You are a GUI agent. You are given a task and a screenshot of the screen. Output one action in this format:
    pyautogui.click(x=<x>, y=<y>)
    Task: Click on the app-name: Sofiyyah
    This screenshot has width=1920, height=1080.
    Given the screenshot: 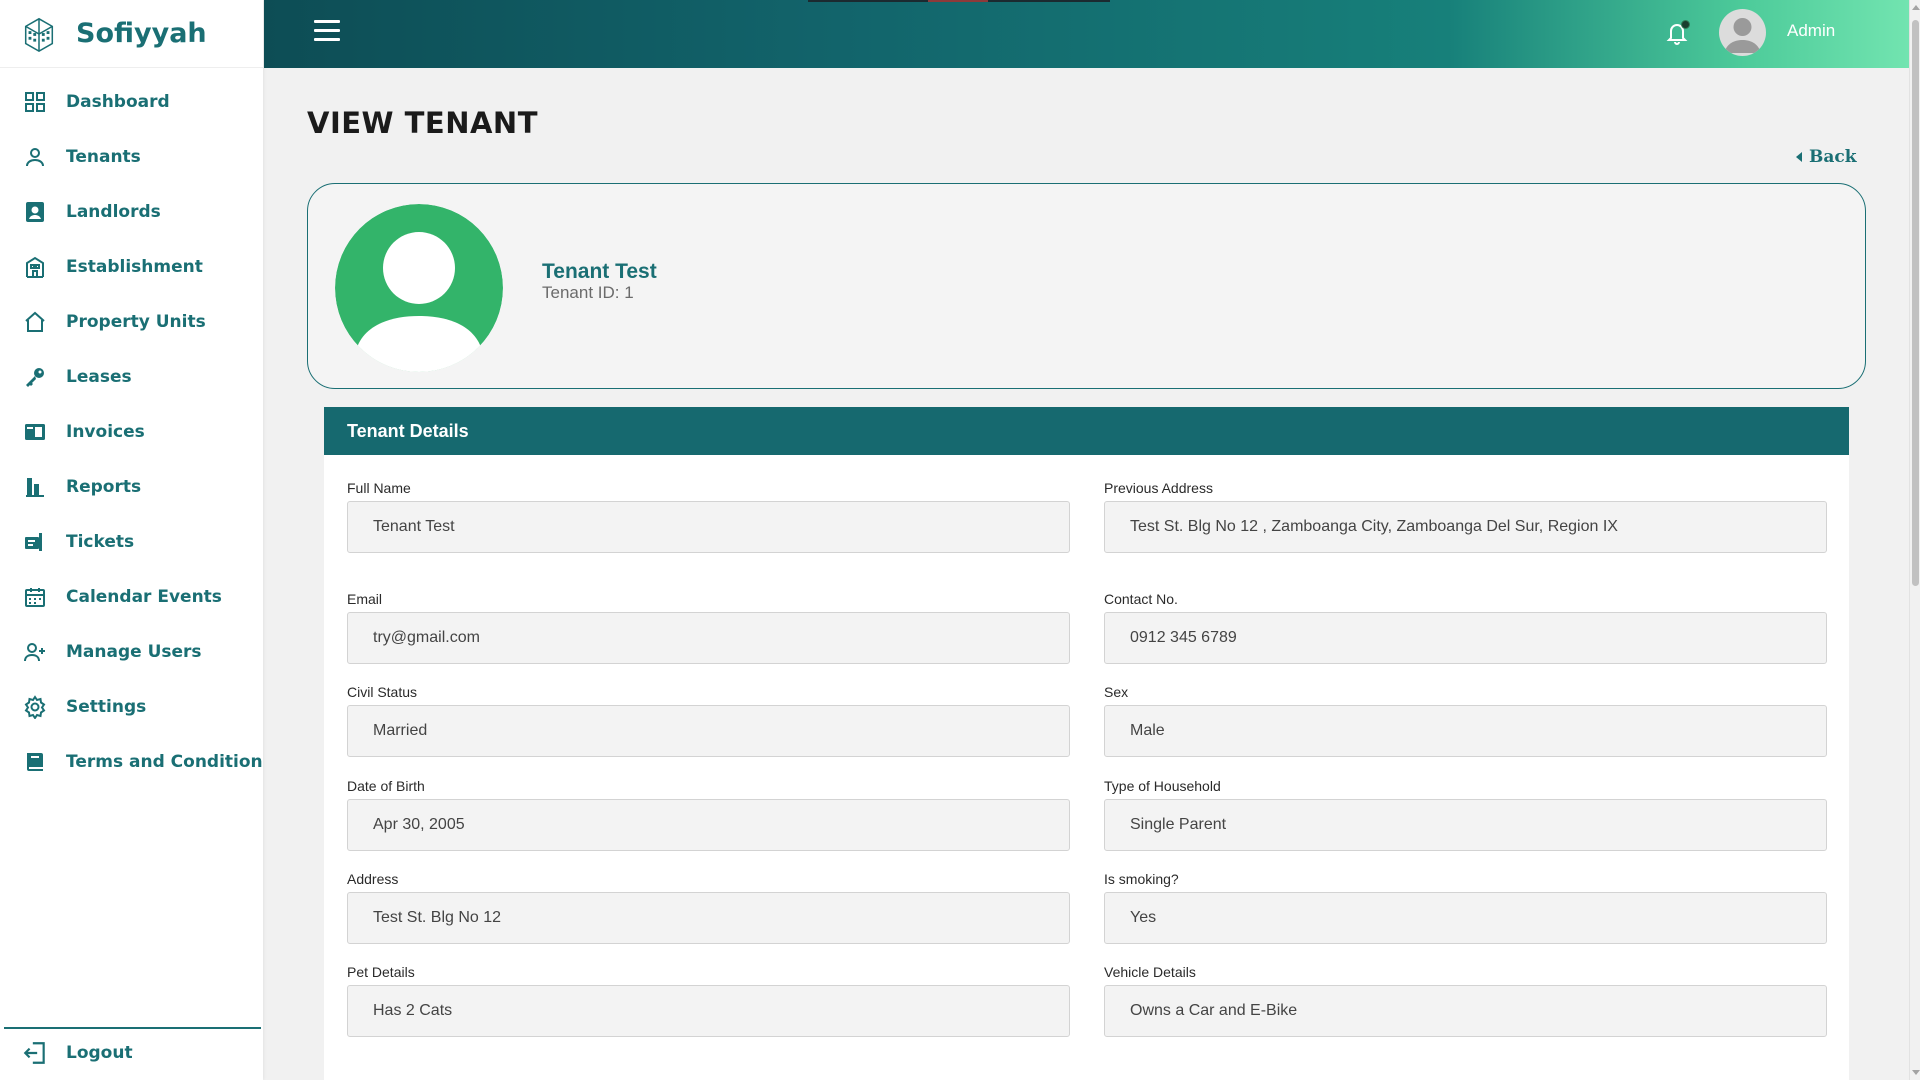 What is the action you would take?
    pyautogui.click(x=141, y=33)
    